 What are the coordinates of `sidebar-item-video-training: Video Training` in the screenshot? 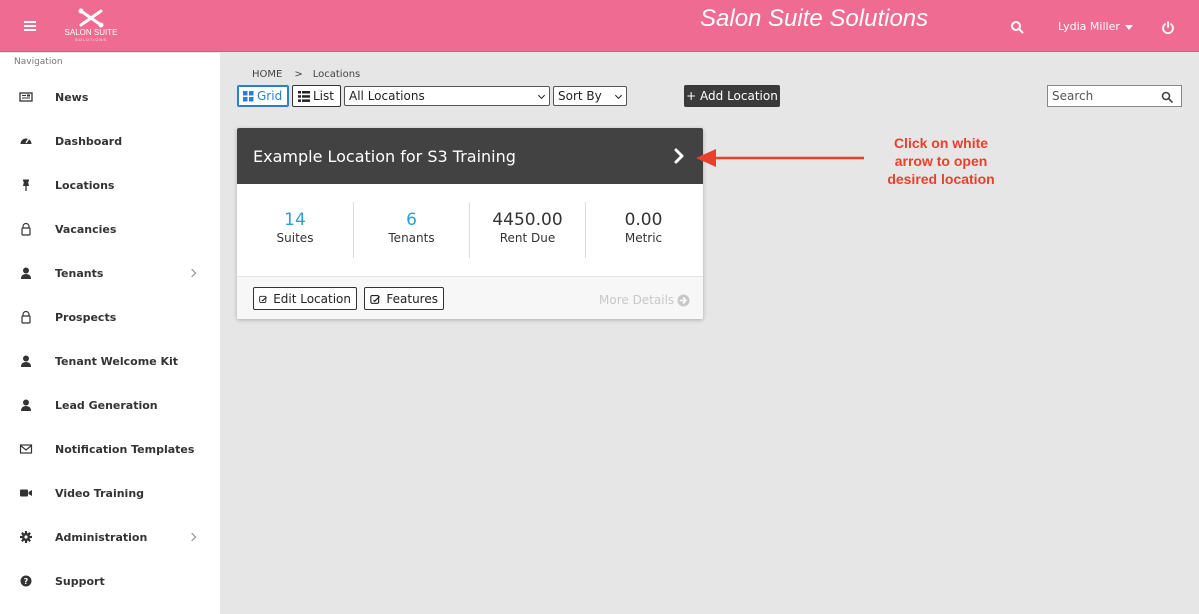 It's located at (110, 493).